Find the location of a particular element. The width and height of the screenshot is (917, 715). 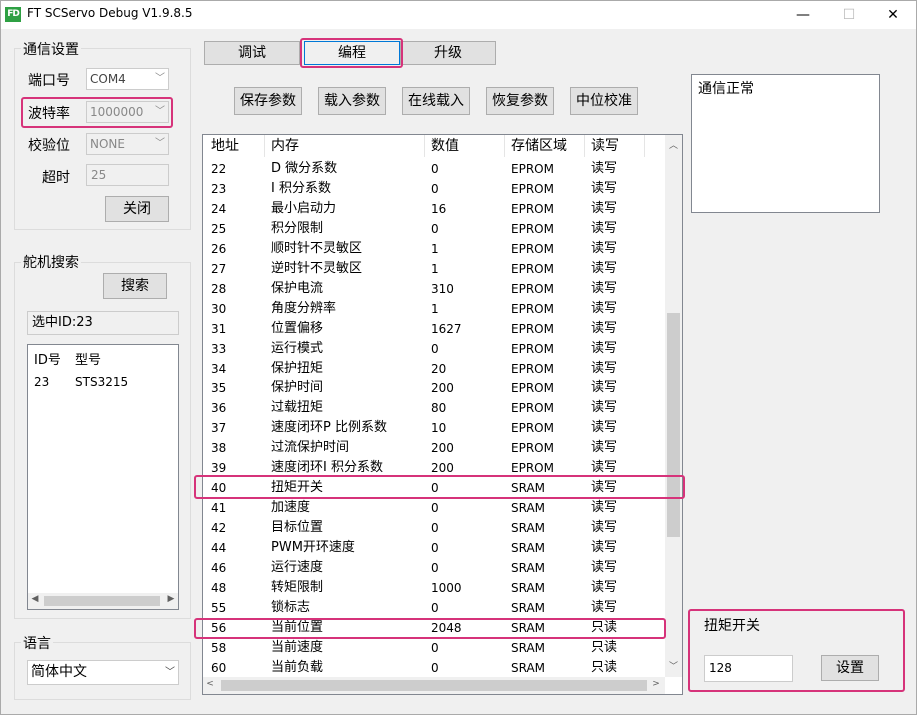

table-row: 24 最小启动力 16 EPROM 读写 is located at coordinates (434, 209).